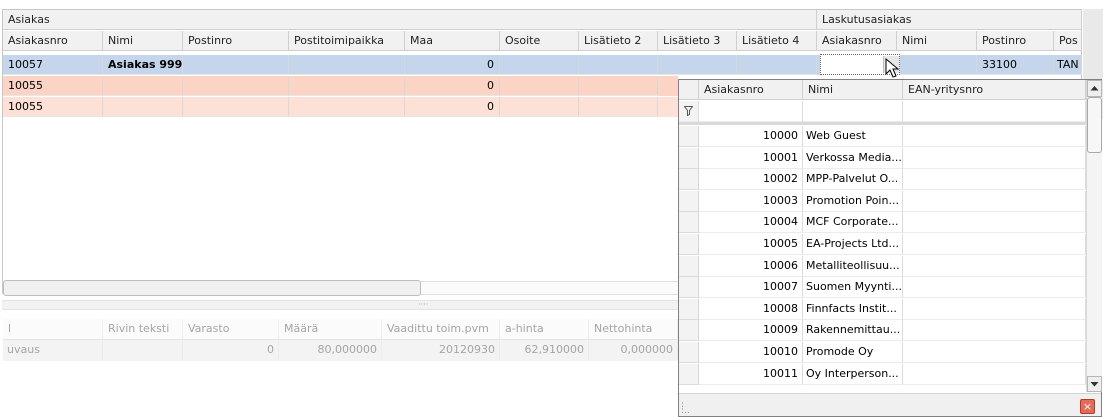 Image resolution: width=1103 pixels, height=417 pixels. I want to click on popup-cell-asiakasnro: 10011, so click(751, 374).